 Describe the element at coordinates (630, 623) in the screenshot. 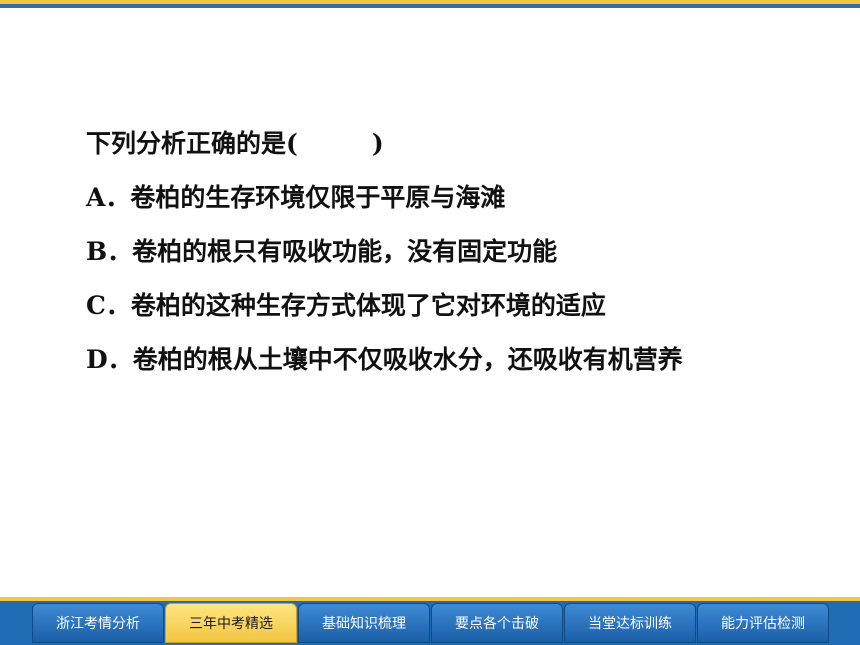

I see `tab-class-practice: 当堂达标训练` at that location.